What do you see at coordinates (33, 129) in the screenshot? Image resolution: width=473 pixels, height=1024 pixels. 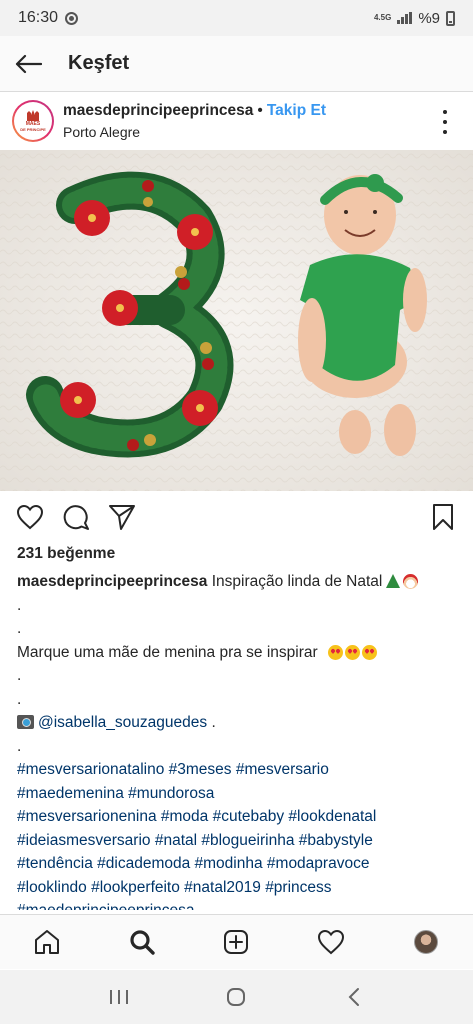 I see `avatar-text-2: DE PRINCIPE` at bounding box center [33, 129].